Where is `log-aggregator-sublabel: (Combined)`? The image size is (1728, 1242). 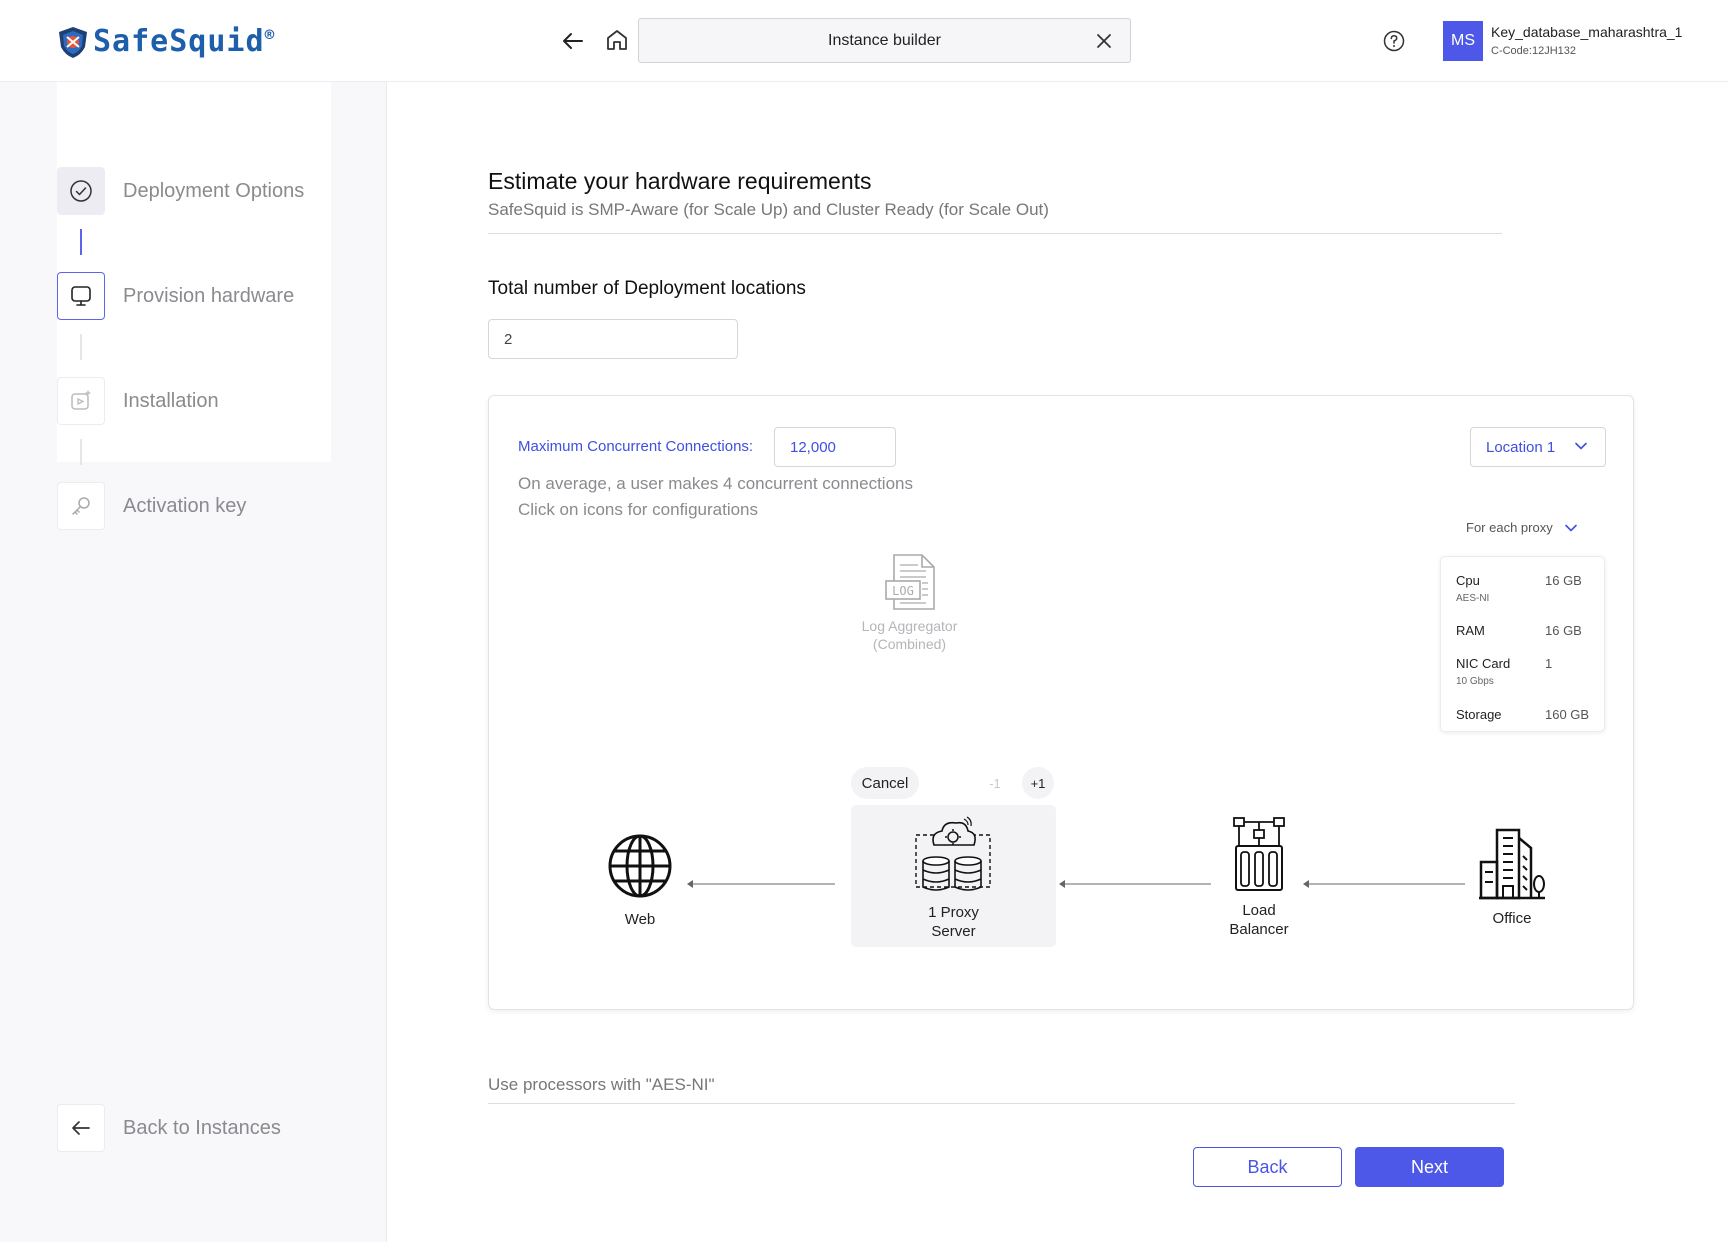 log-aggregator-sublabel: (Combined) is located at coordinates (909, 644).